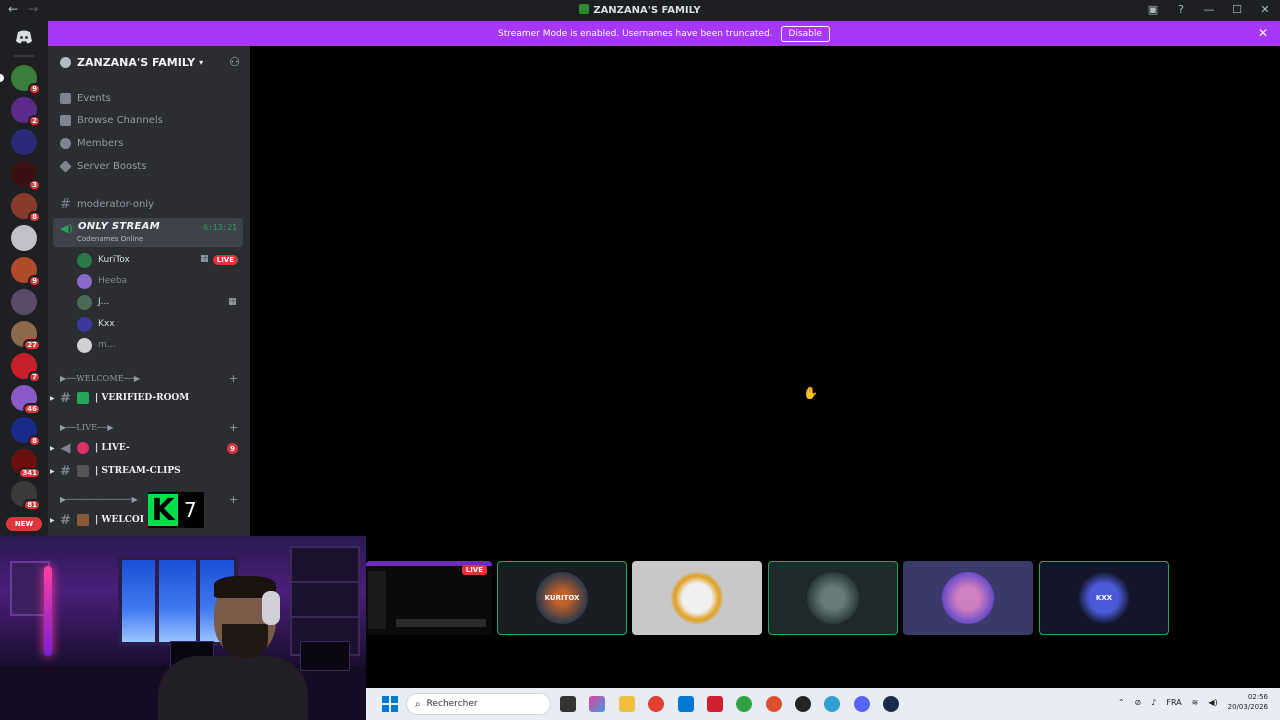 The image size is (1280, 720). What do you see at coordinates (91, 143) in the screenshot?
I see `nav-members: Members` at bounding box center [91, 143].